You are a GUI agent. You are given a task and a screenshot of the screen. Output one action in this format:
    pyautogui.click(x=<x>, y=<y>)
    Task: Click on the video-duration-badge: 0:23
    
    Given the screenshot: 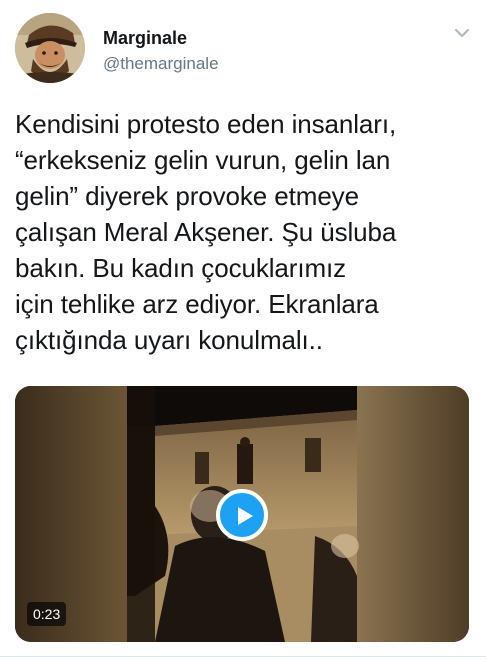 What is the action you would take?
    pyautogui.click(x=47, y=614)
    